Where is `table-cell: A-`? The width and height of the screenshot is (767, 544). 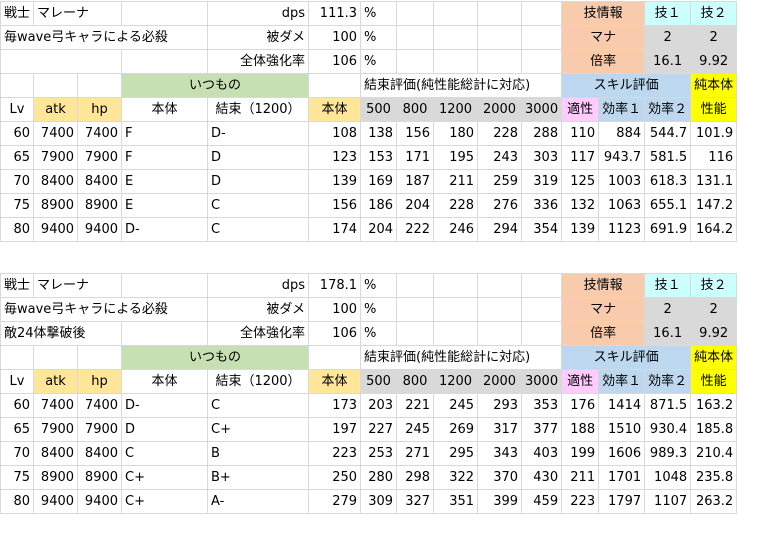 table-cell: A- is located at coordinates (258, 501).